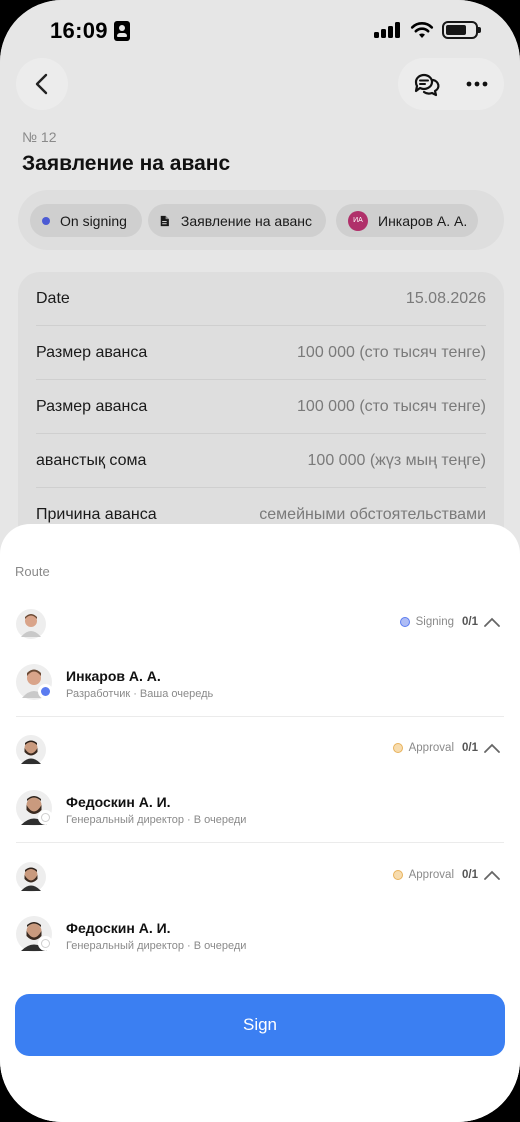  I want to click on top-actions, so click(451, 84).